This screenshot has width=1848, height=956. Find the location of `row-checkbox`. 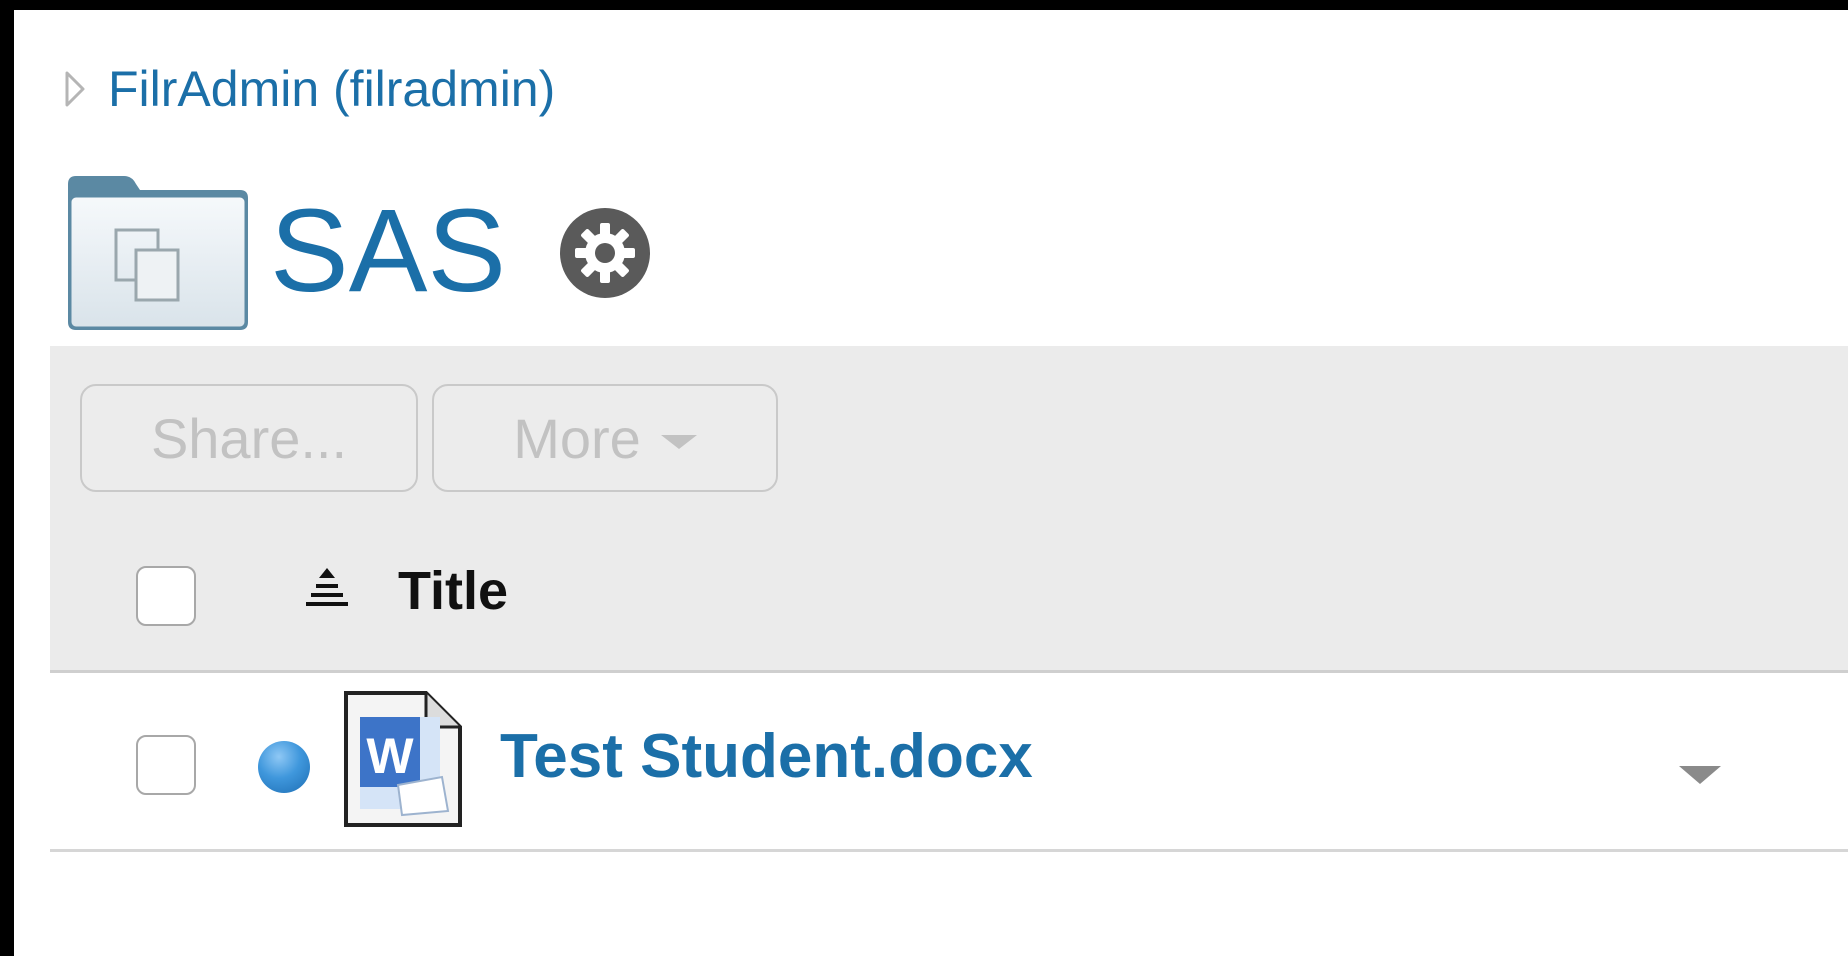

row-checkbox is located at coordinates (166, 765).